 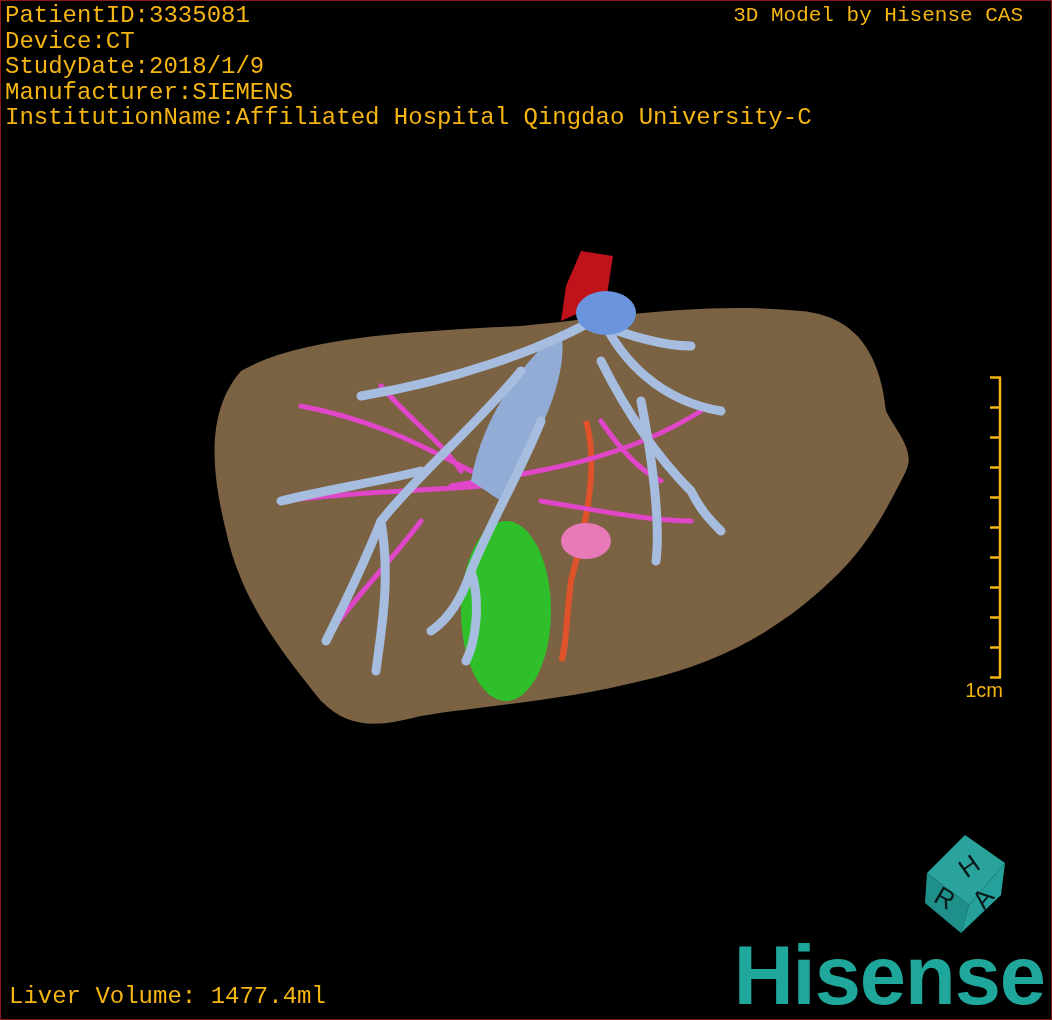 What do you see at coordinates (878, 16) in the screenshot?
I see `model-title: 3D Model by Hisense CAS` at bounding box center [878, 16].